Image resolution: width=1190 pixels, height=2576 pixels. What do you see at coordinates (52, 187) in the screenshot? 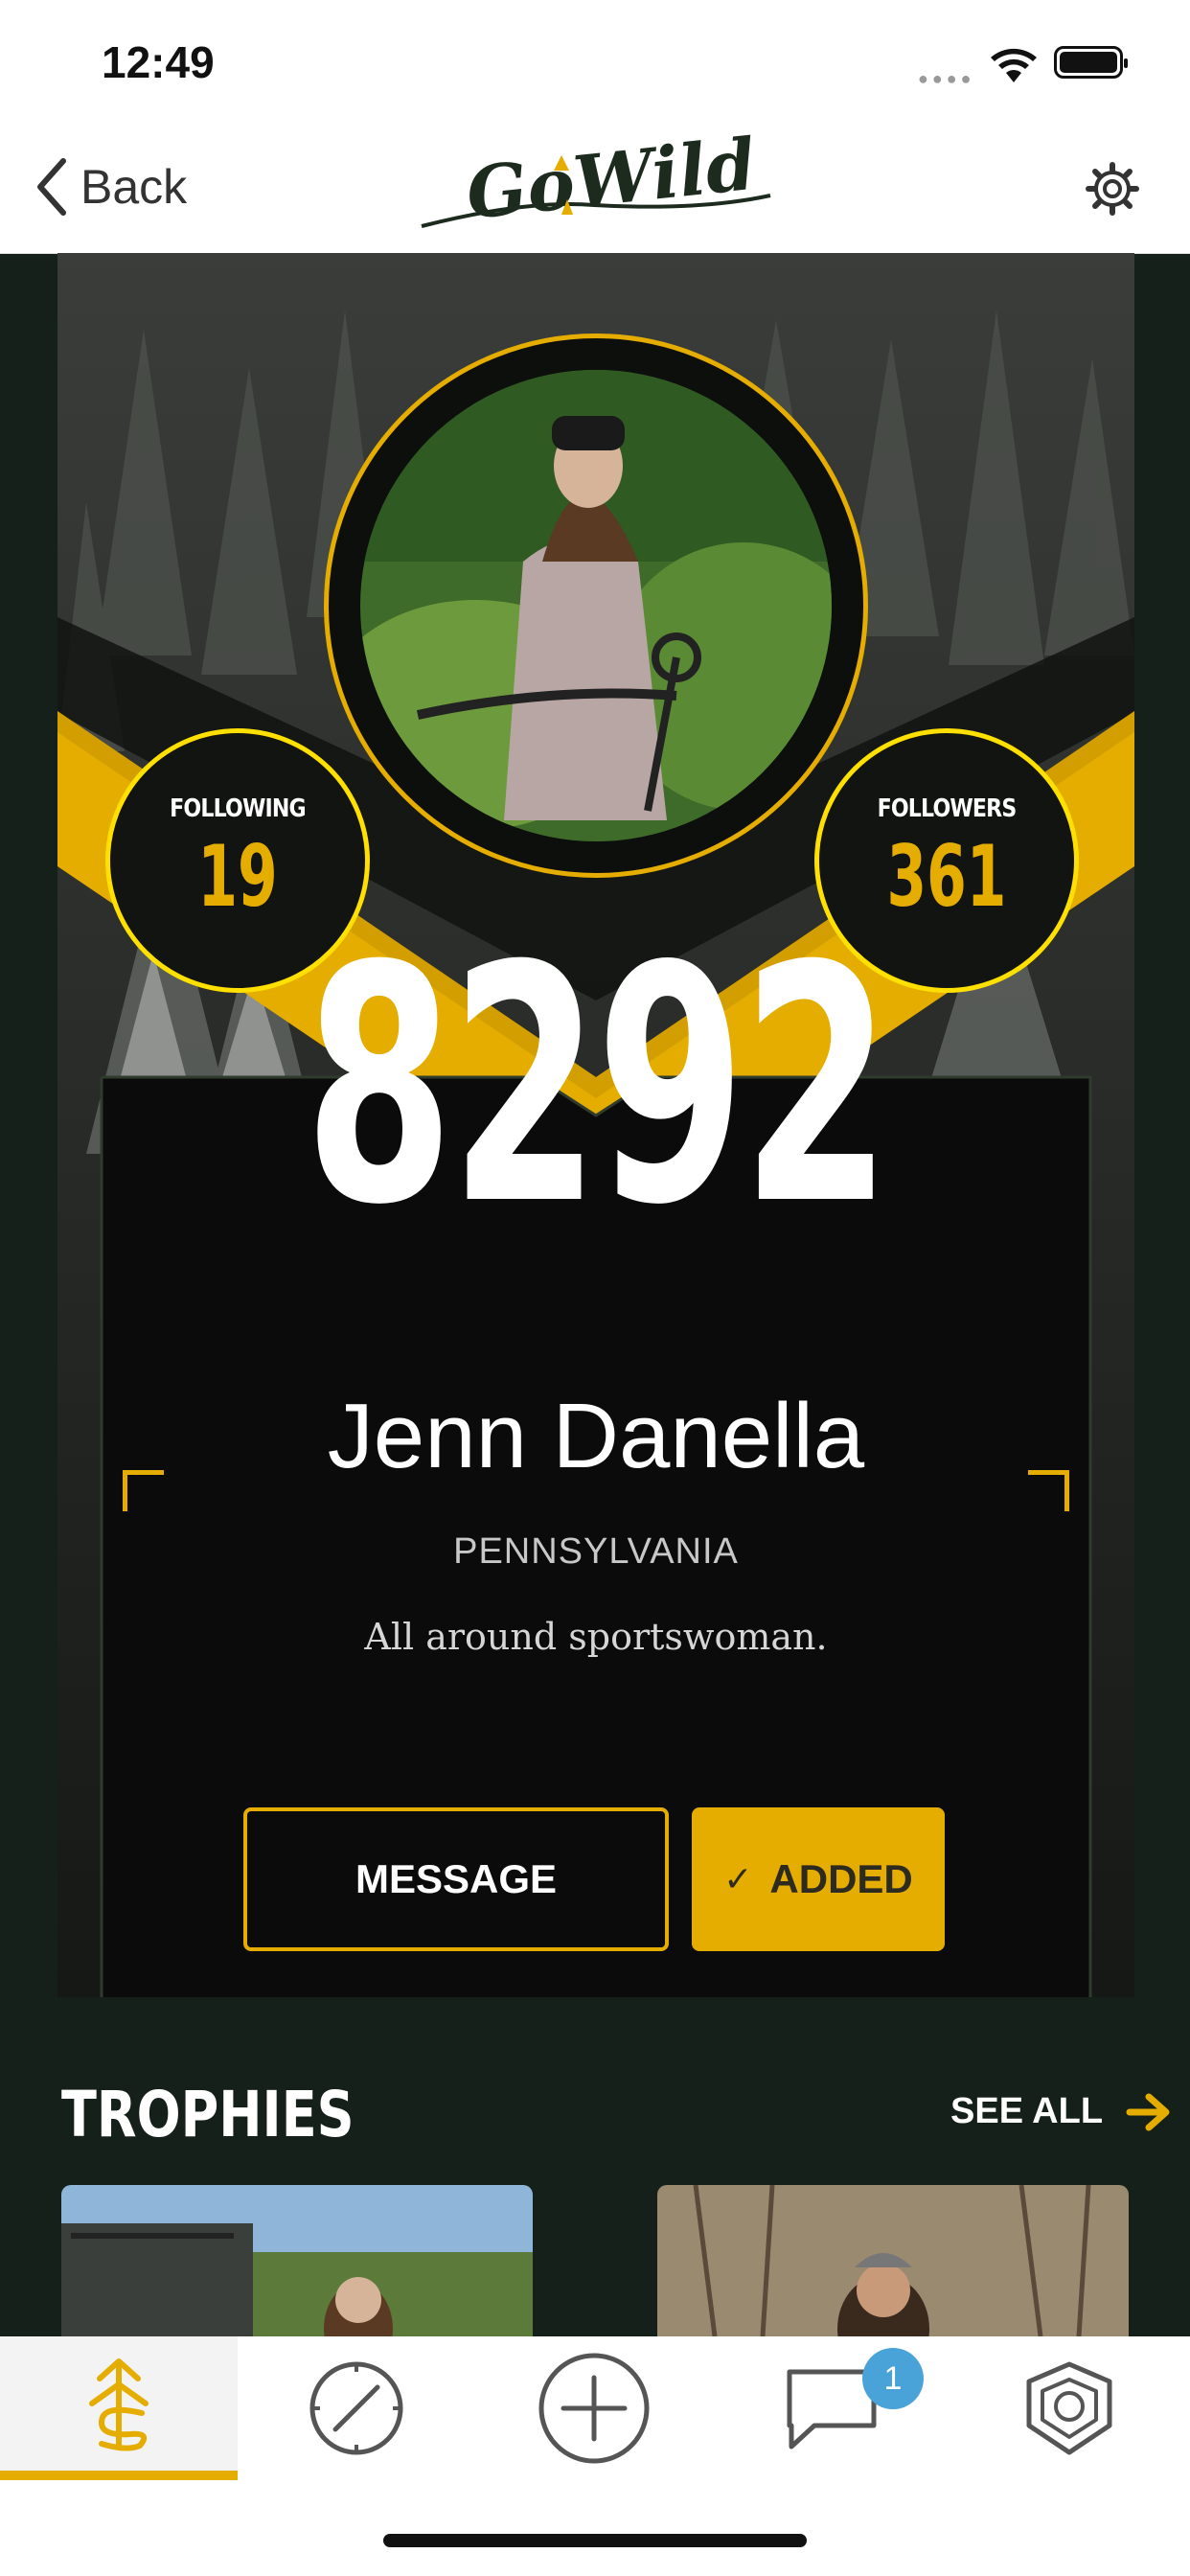
I see `chevron-left-icon` at bounding box center [52, 187].